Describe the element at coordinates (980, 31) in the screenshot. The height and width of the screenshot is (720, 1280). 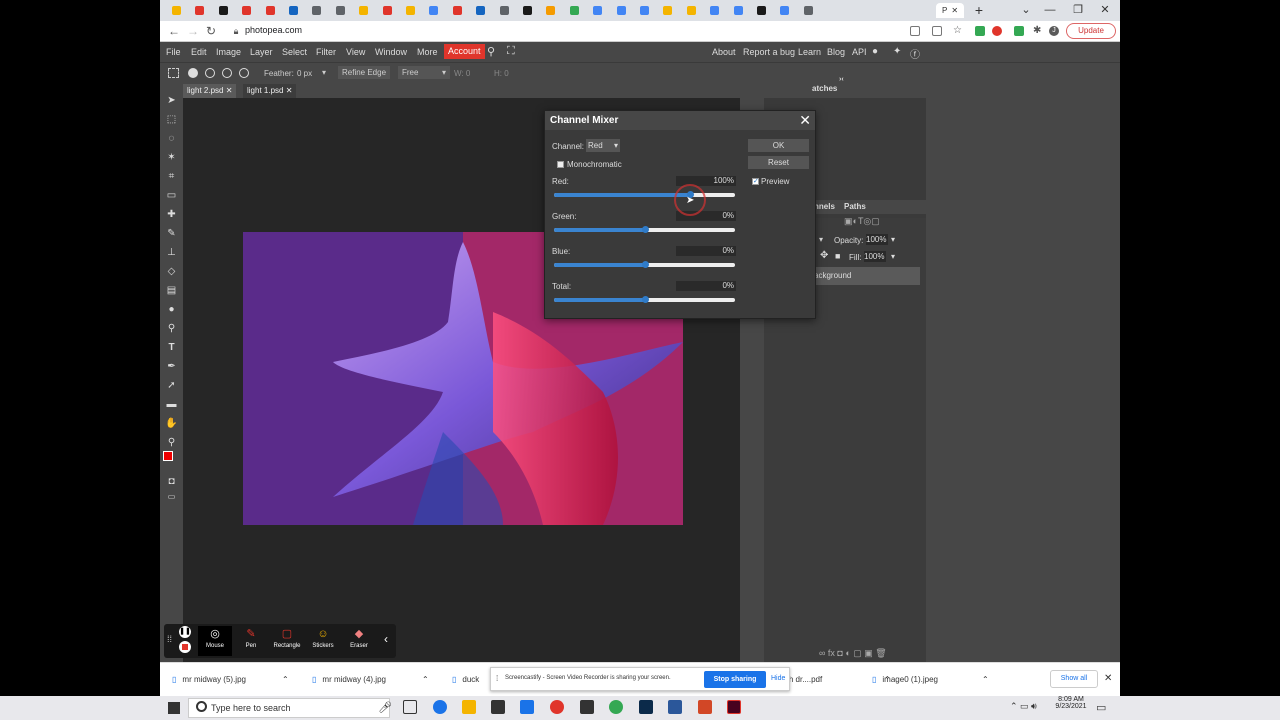
I see `extension-grammarly-icon` at that location.